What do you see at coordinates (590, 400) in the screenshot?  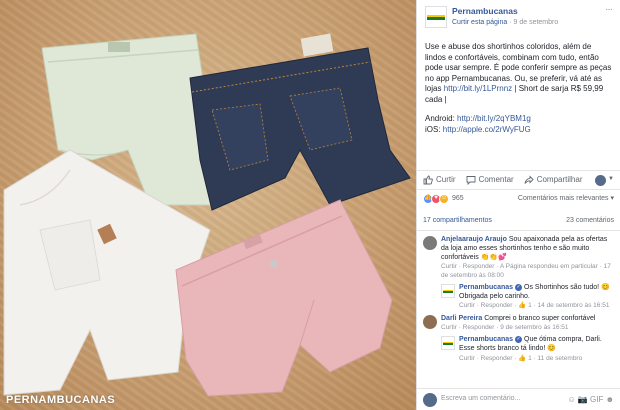 I see `composer-icons: ☺ 📷 GIF ☻` at bounding box center [590, 400].